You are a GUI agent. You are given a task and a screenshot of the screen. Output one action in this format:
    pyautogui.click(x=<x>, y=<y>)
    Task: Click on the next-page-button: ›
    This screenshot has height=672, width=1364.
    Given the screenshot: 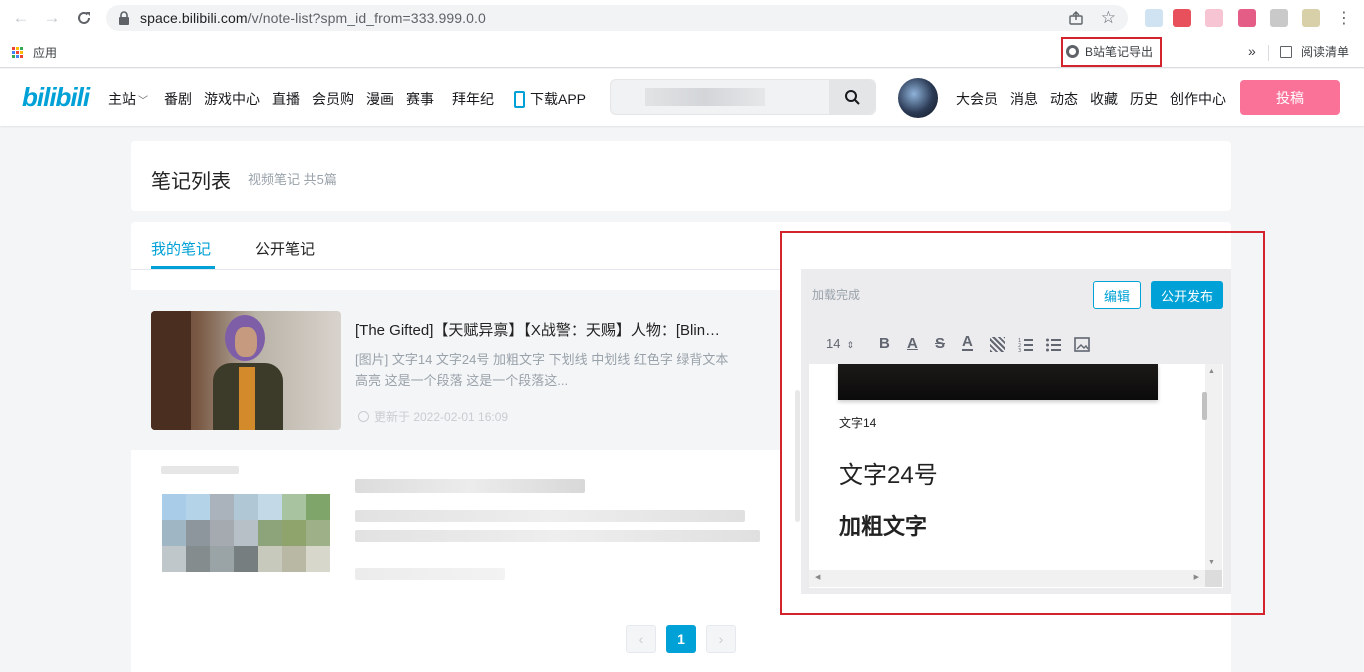 What is the action you would take?
    pyautogui.click(x=721, y=639)
    